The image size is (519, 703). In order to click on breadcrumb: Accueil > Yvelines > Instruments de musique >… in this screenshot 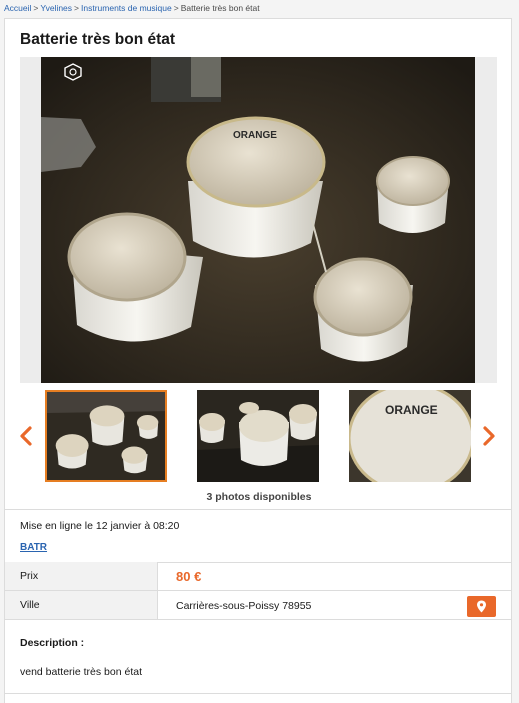, I will do `click(132, 8)`.